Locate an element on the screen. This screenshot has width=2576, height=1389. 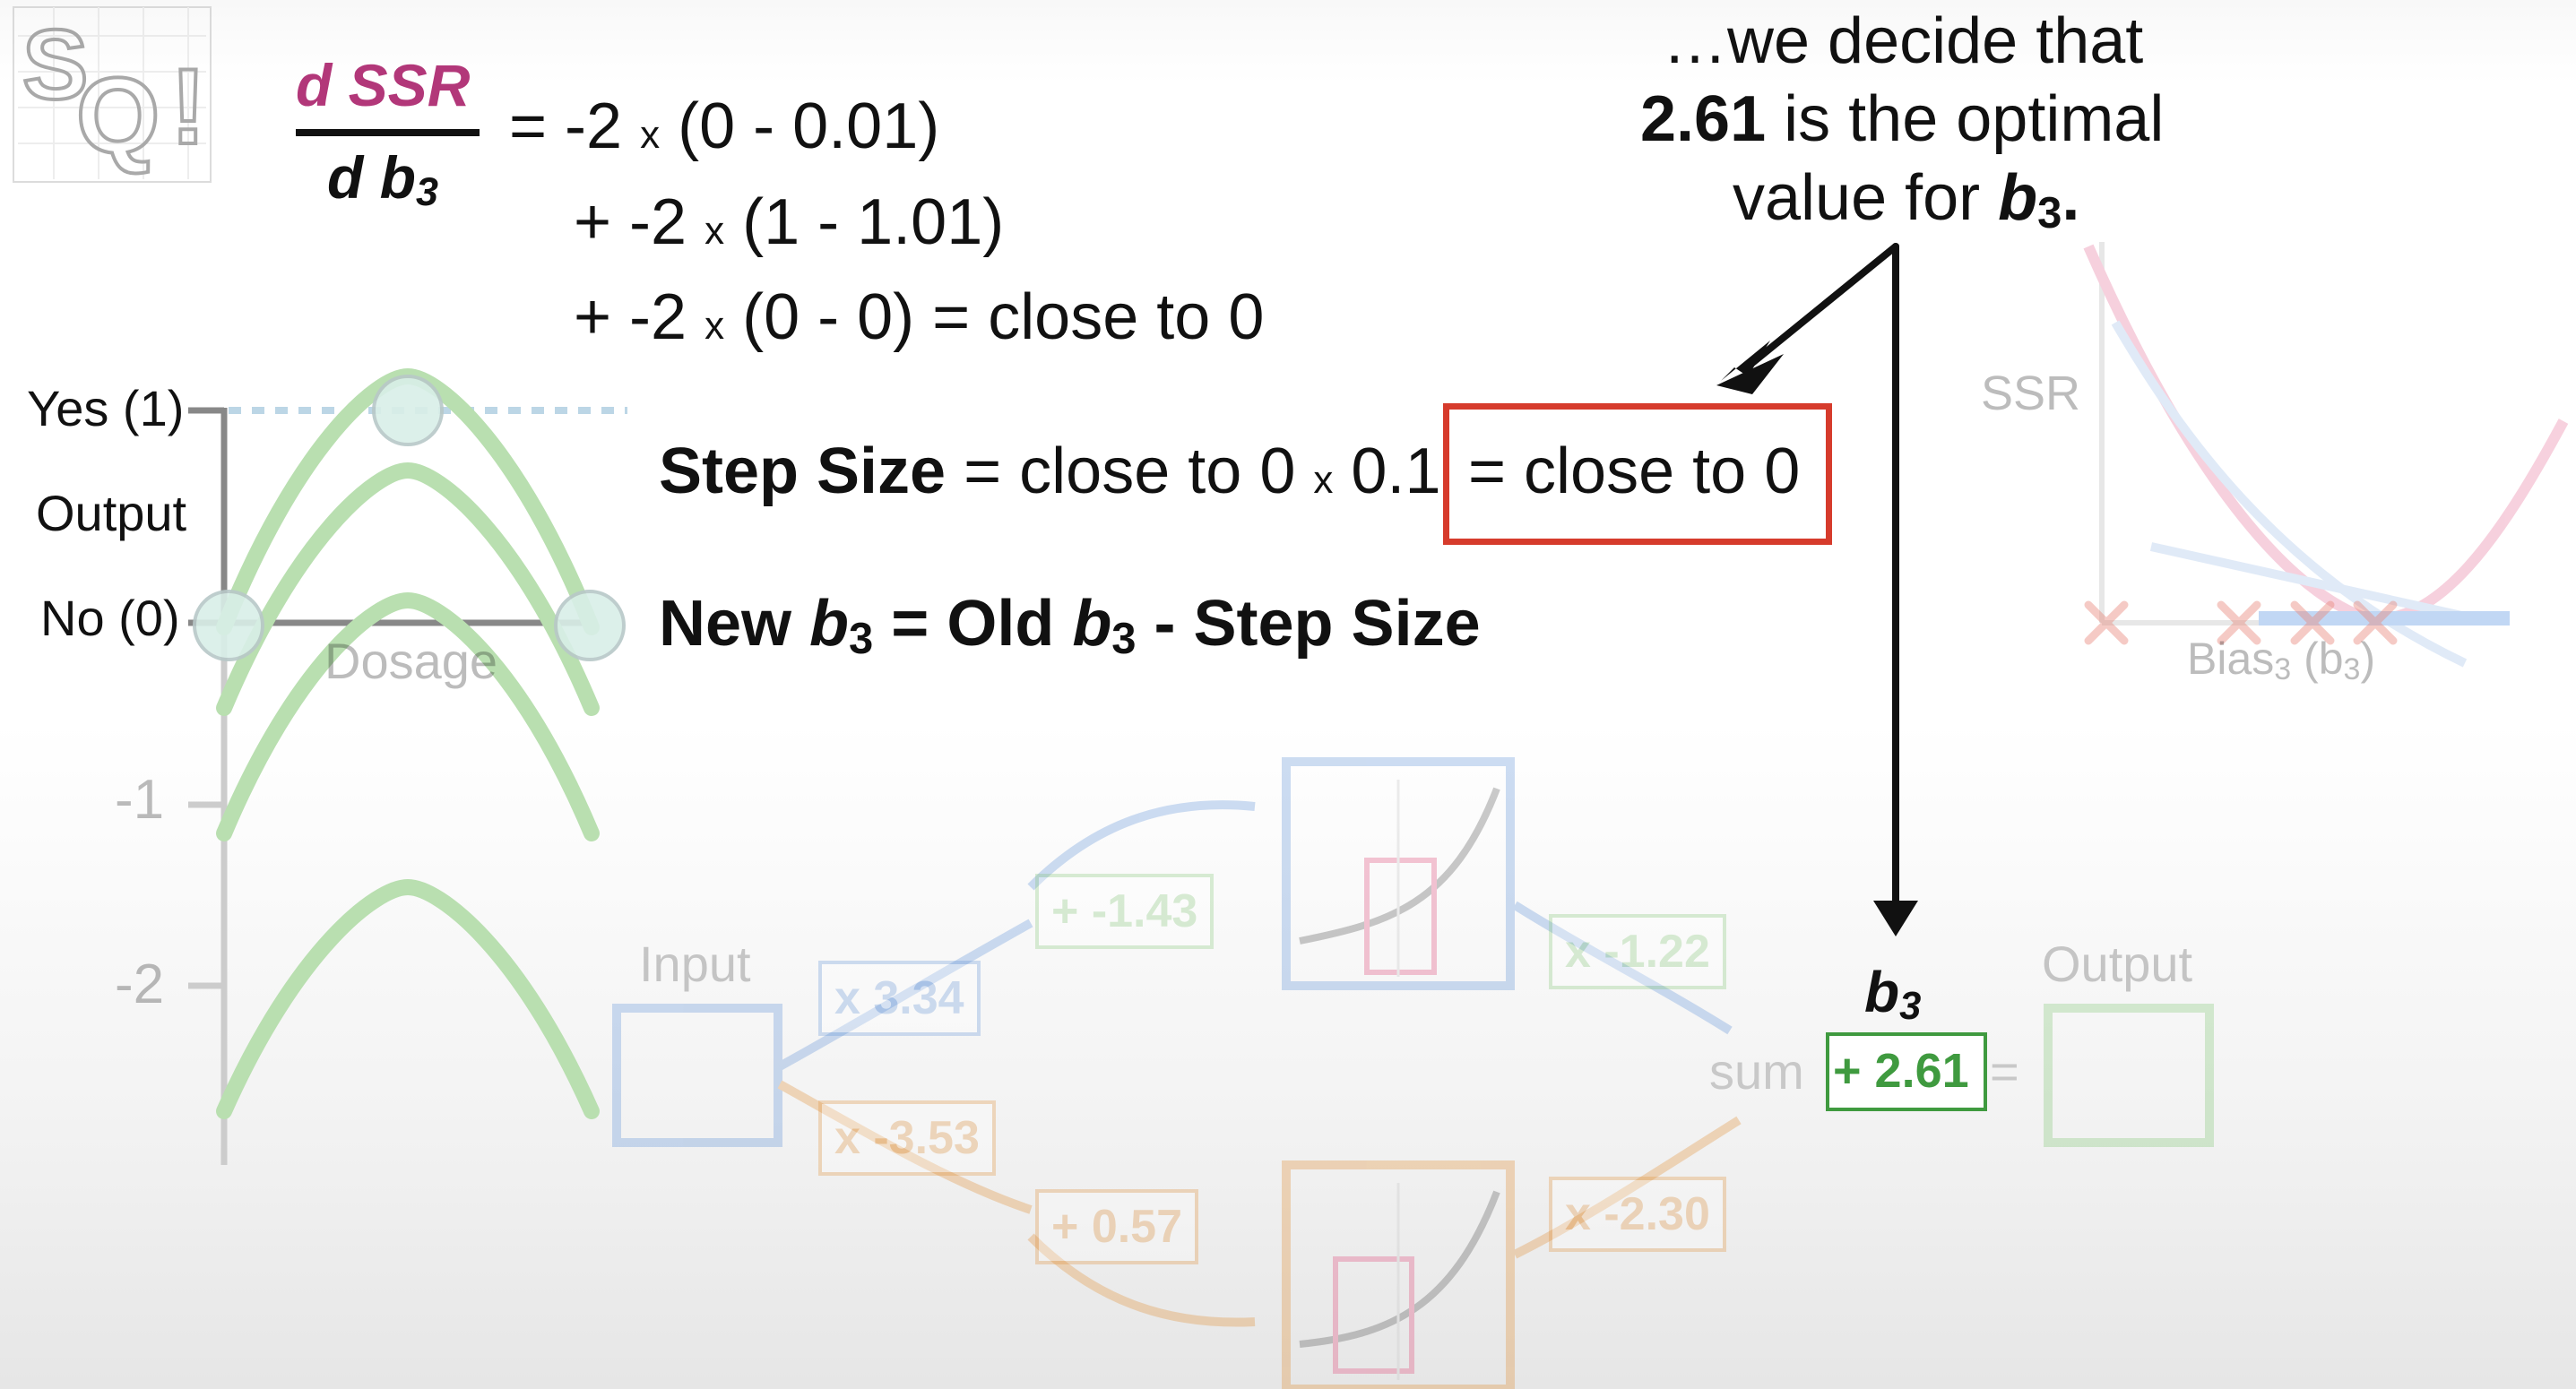
statquest-logo-icon: S Q ! is located at coordinates (112, 94).